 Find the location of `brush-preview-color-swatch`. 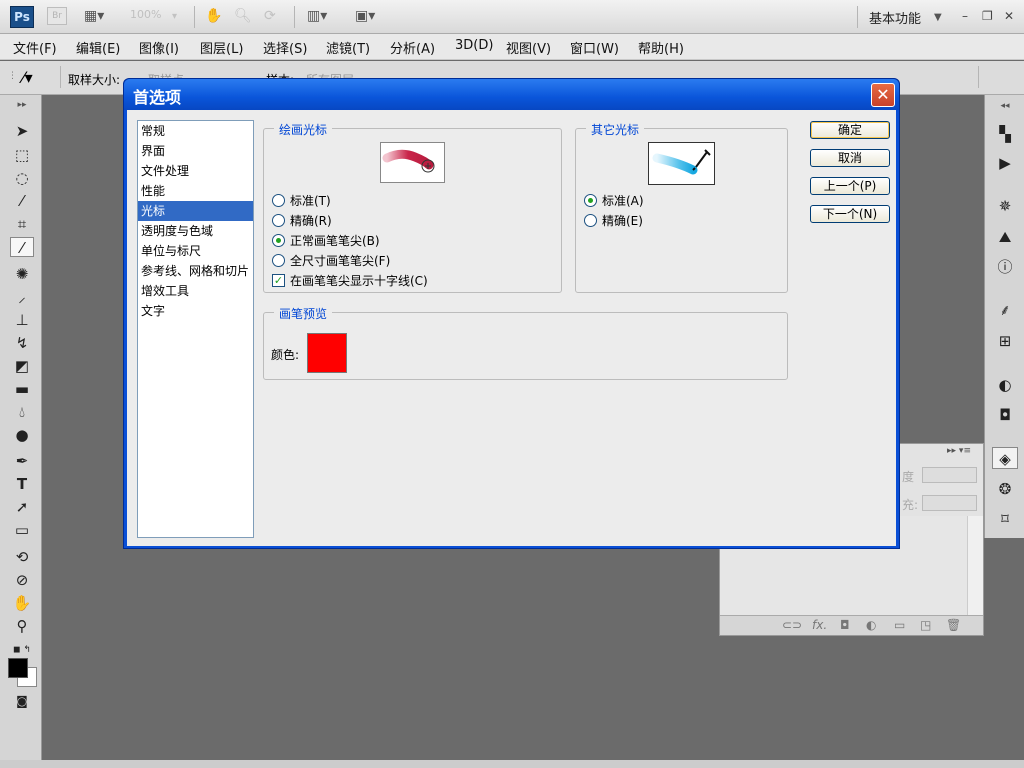

brush-preview-color-swatch is located at coordinates (327, 353).